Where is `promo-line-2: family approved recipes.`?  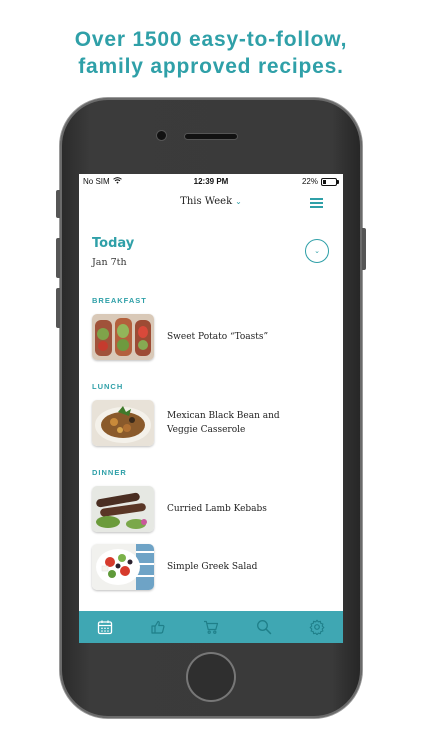
promo-line-2: family approved recipes. is located at coordinates (211, 66).